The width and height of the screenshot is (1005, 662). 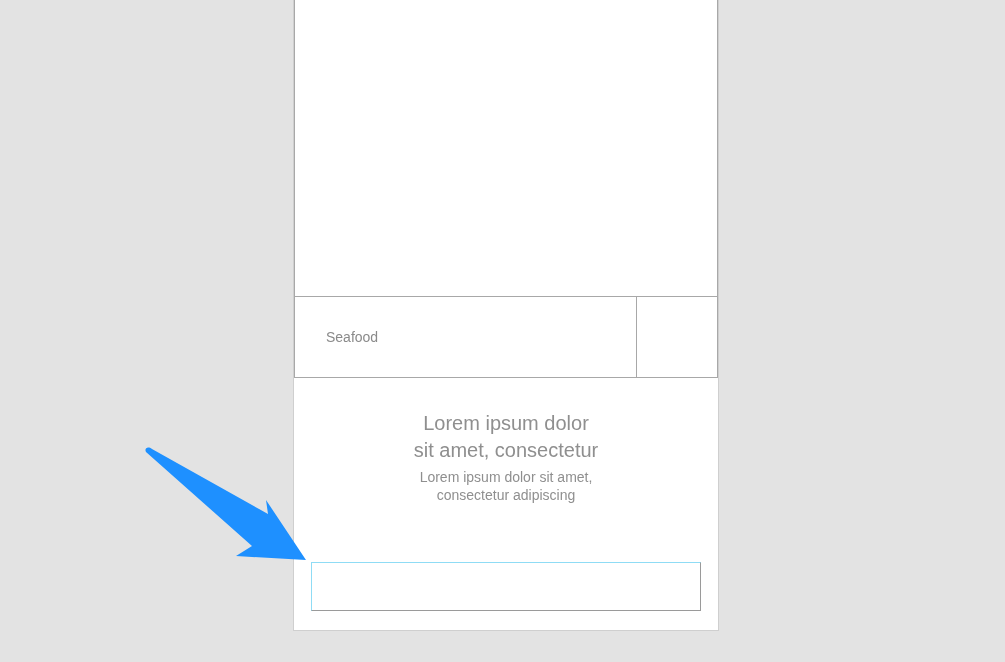 What do you see at coordinates (466, 337) in the screenshot?
I see `category-label: Seafood` at bounding box center [466, 337].